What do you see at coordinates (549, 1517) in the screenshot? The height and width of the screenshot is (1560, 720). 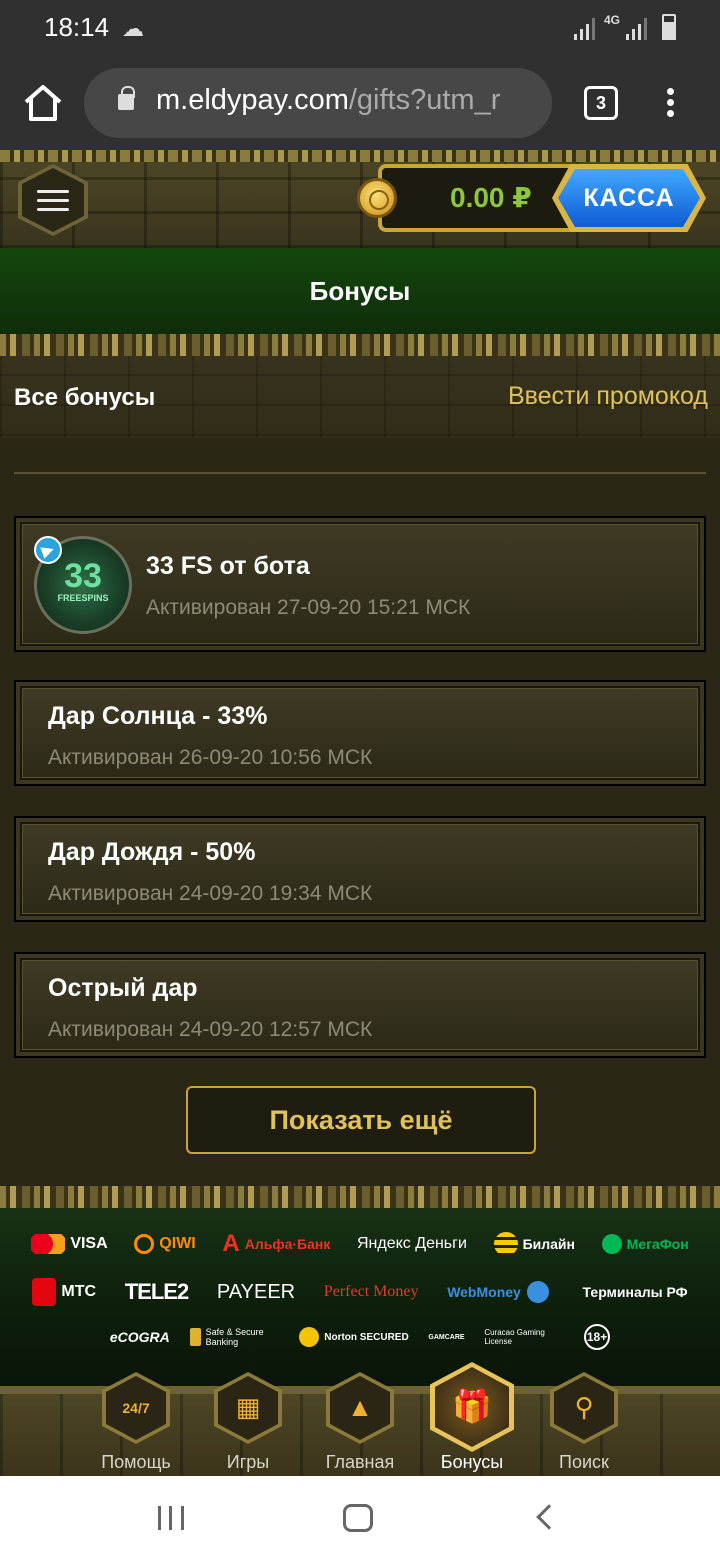 I see `back-icon` at bounding box center [549, 1517].